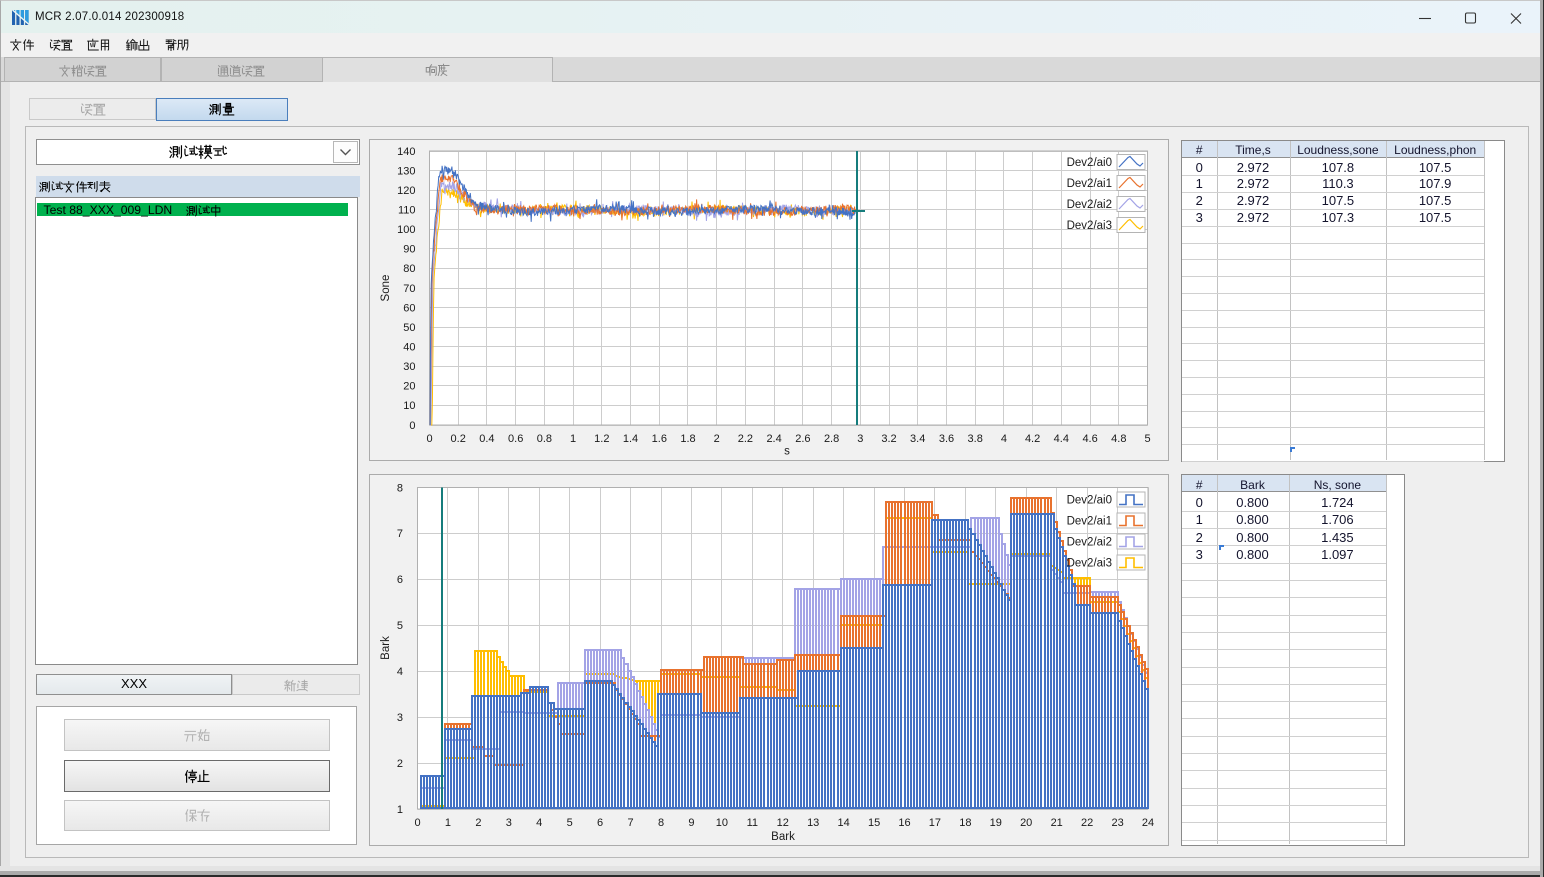 The height and width of the screenshot is (877, 1544). What do you see at coordinates (386, 288) in the screenshot?
I see `svg-text: Sone` at bounding box center [386, 288].